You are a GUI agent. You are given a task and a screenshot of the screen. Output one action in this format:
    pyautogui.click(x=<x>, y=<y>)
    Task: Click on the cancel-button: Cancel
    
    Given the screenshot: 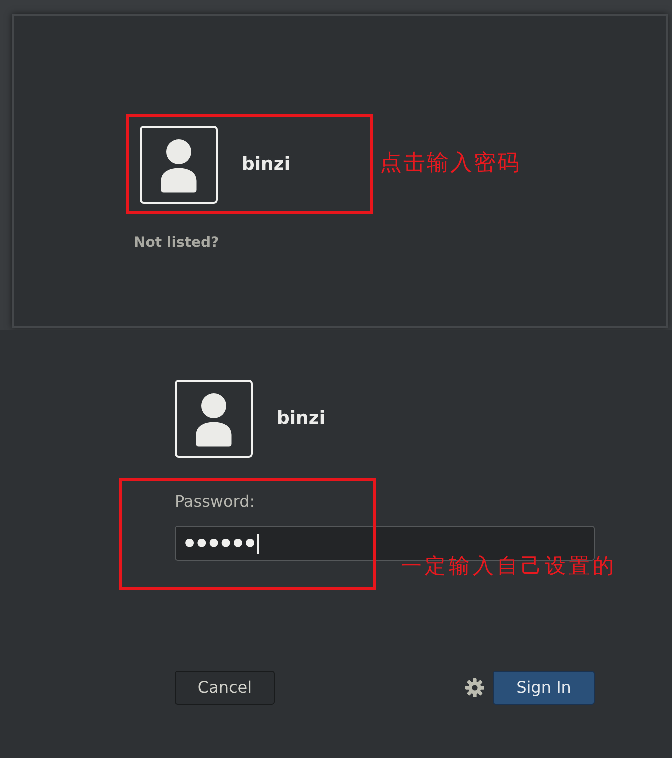 What is the action you would take?
    pyautogui.click(x=225, y=688)
    